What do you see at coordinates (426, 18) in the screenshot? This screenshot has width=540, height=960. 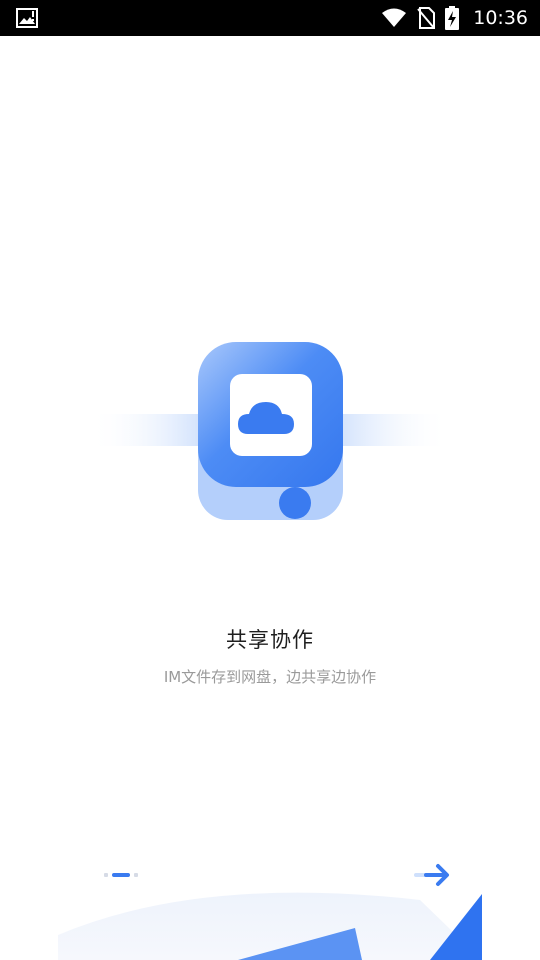 I see `no-sim-icon` at bounding box center [426, 18].